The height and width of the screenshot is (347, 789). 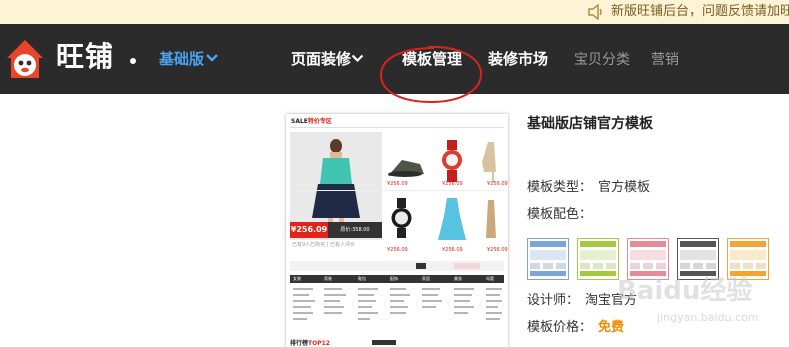 I want to click on nav-item-marketing: 营销, so click(x=665, y=60).